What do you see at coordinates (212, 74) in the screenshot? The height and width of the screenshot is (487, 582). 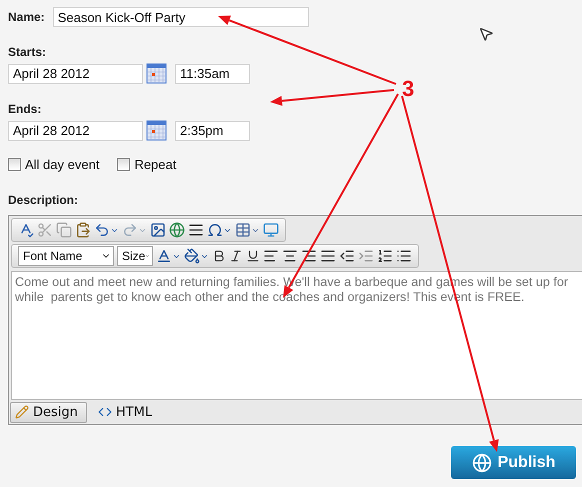 I see `time-field: 11:35am` at bounding box center [212, 74].